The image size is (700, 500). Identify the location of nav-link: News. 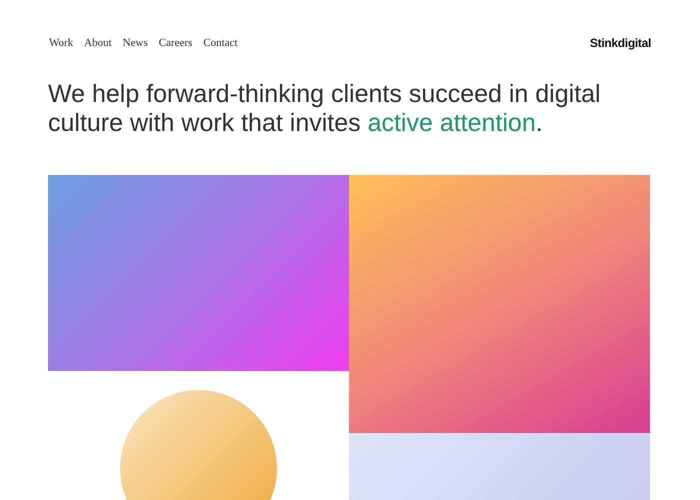
(135, 43).